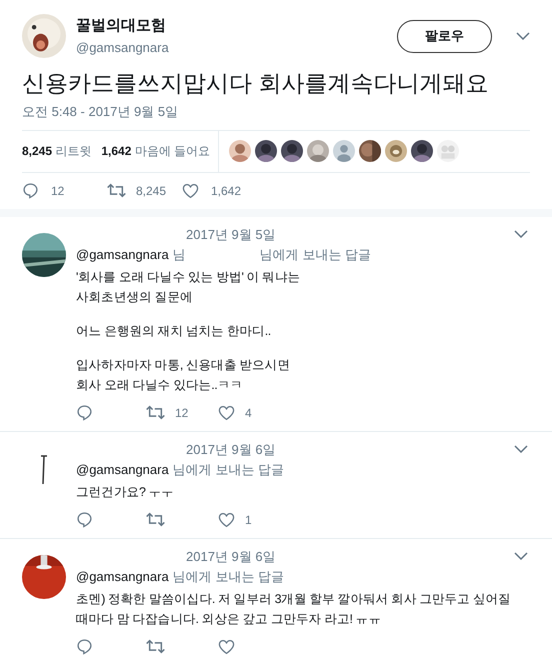  Describe the element at coordinates (231, 235) in the screenshot. I see `reply-date: 2017년 9월 5일` at that location.